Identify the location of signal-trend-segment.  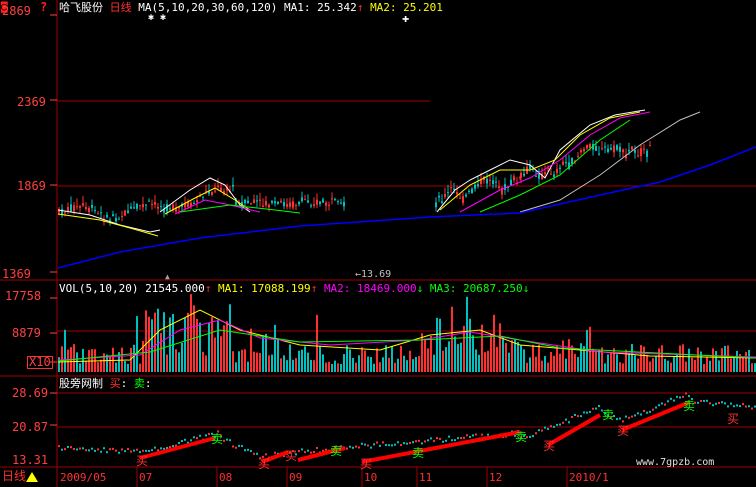
(441, 447).